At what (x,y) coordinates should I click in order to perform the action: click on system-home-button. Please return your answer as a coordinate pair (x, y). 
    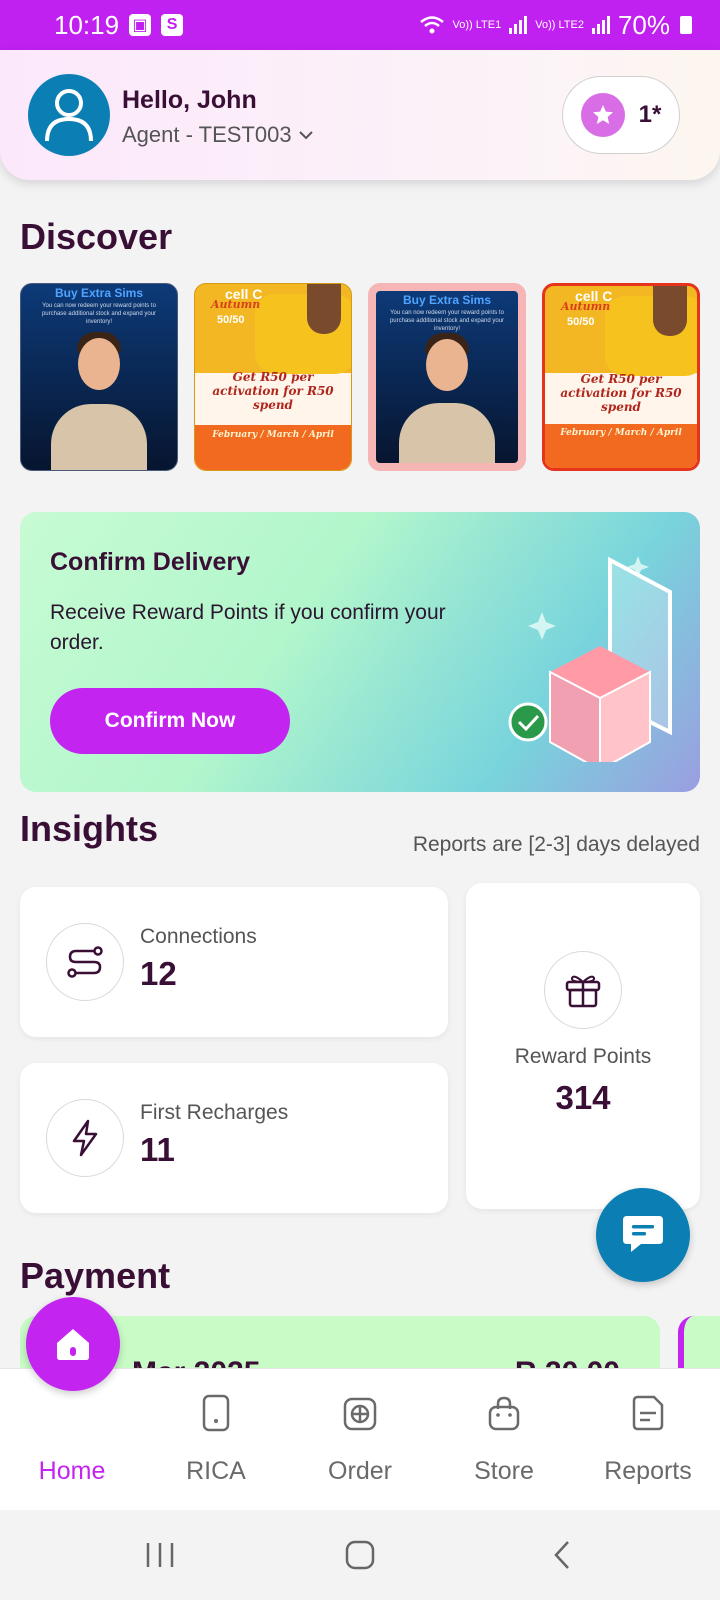
    Looking at the image, I should click on (360, 1555).